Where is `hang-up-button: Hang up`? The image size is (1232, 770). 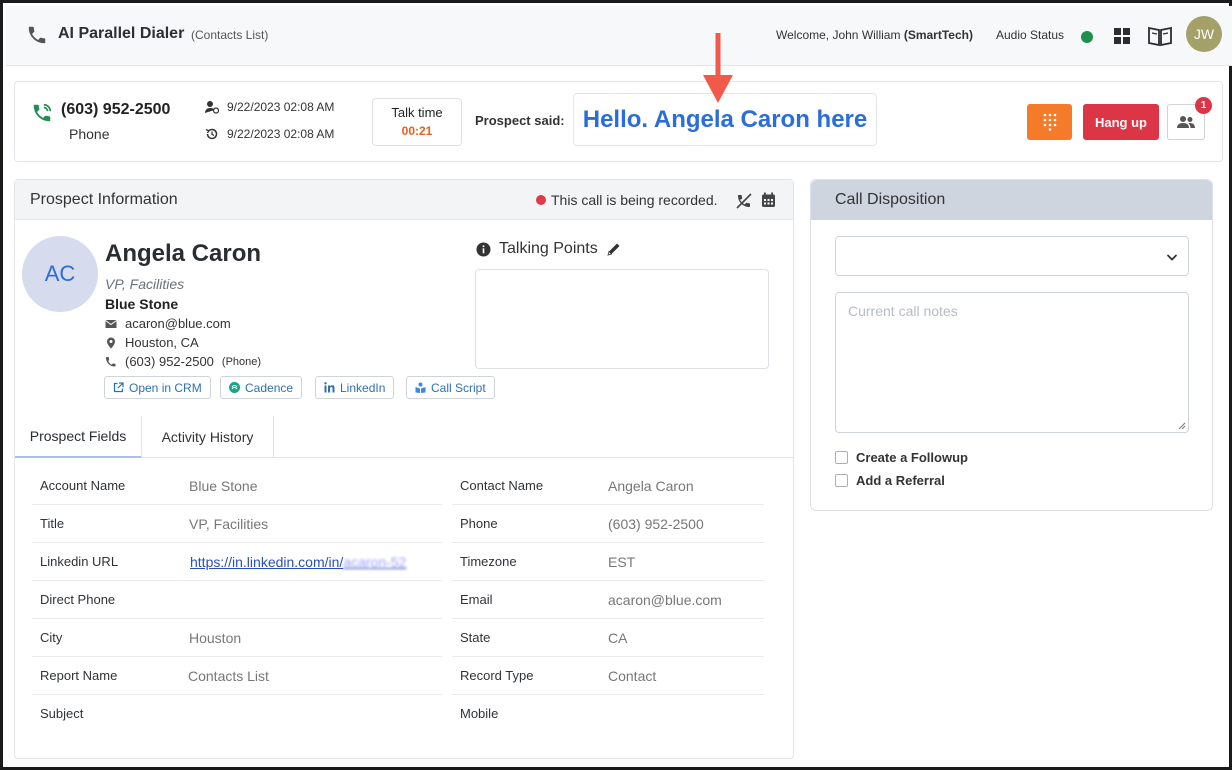
hang-up-button: Hang up is located at coordinates (1121, 122).